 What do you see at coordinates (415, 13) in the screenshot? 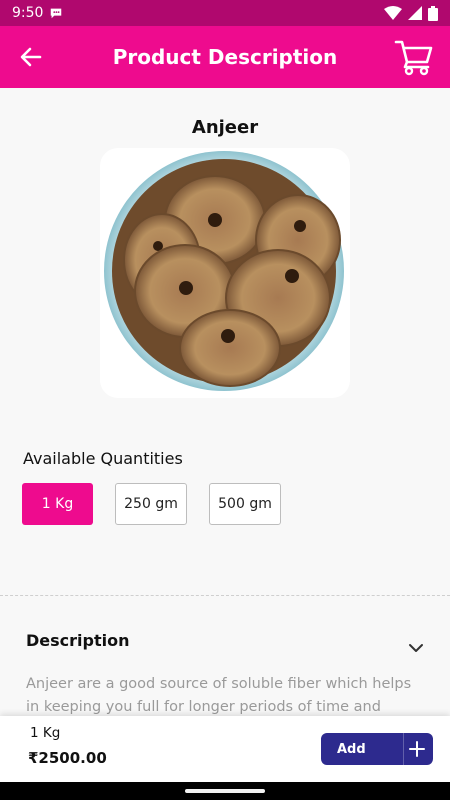
I see `signal-icon` at bounding box center [415, 13].